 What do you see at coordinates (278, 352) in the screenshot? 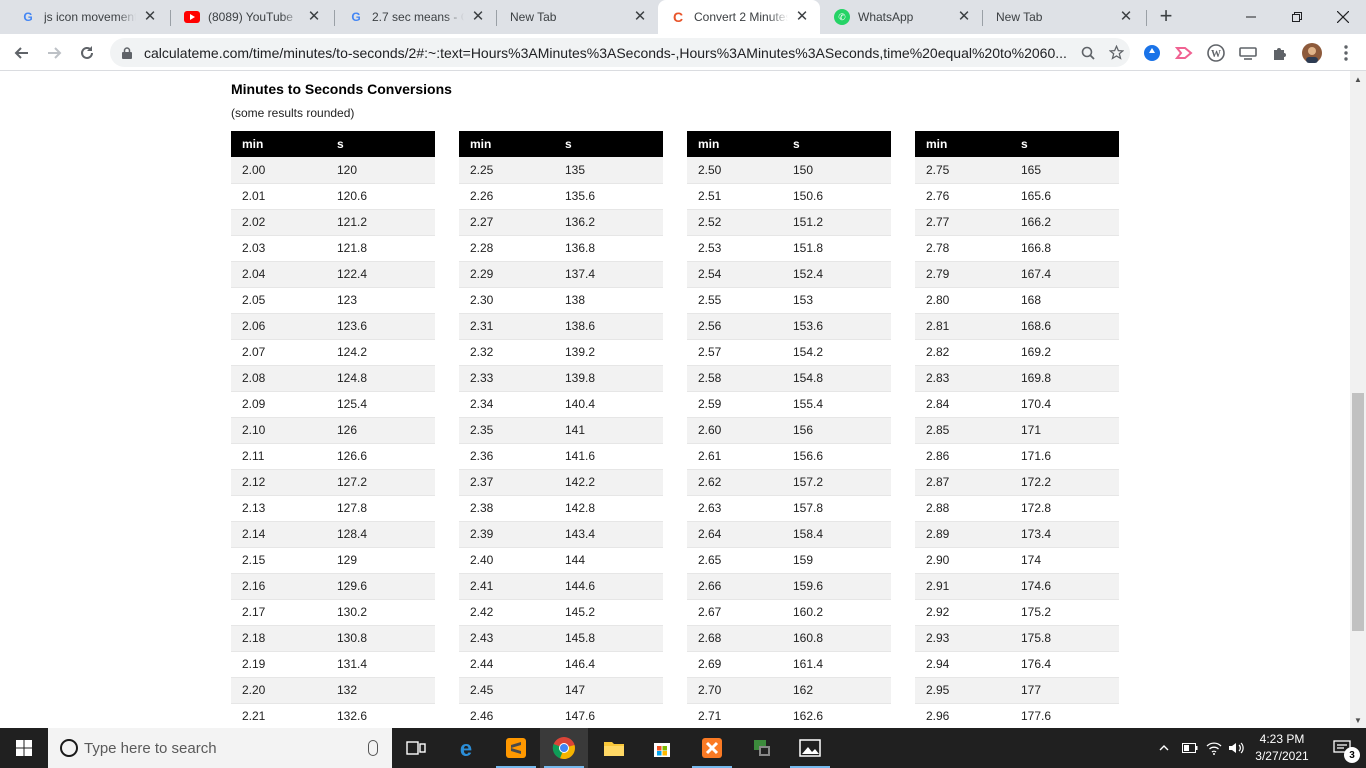
I see `minutes-cell: 2.07` at bounding box center [278, 352].